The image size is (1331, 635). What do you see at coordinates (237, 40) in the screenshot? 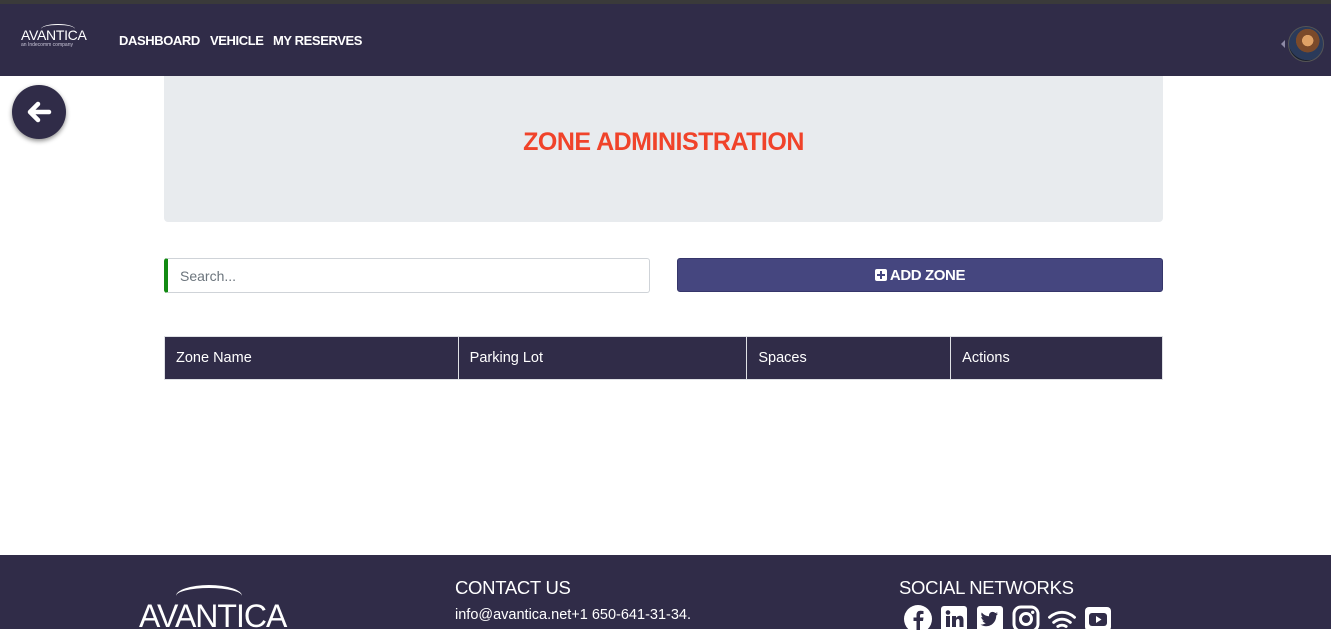
I see `nav-vehicle: VEHICLE` at bounding box center [237, 40].